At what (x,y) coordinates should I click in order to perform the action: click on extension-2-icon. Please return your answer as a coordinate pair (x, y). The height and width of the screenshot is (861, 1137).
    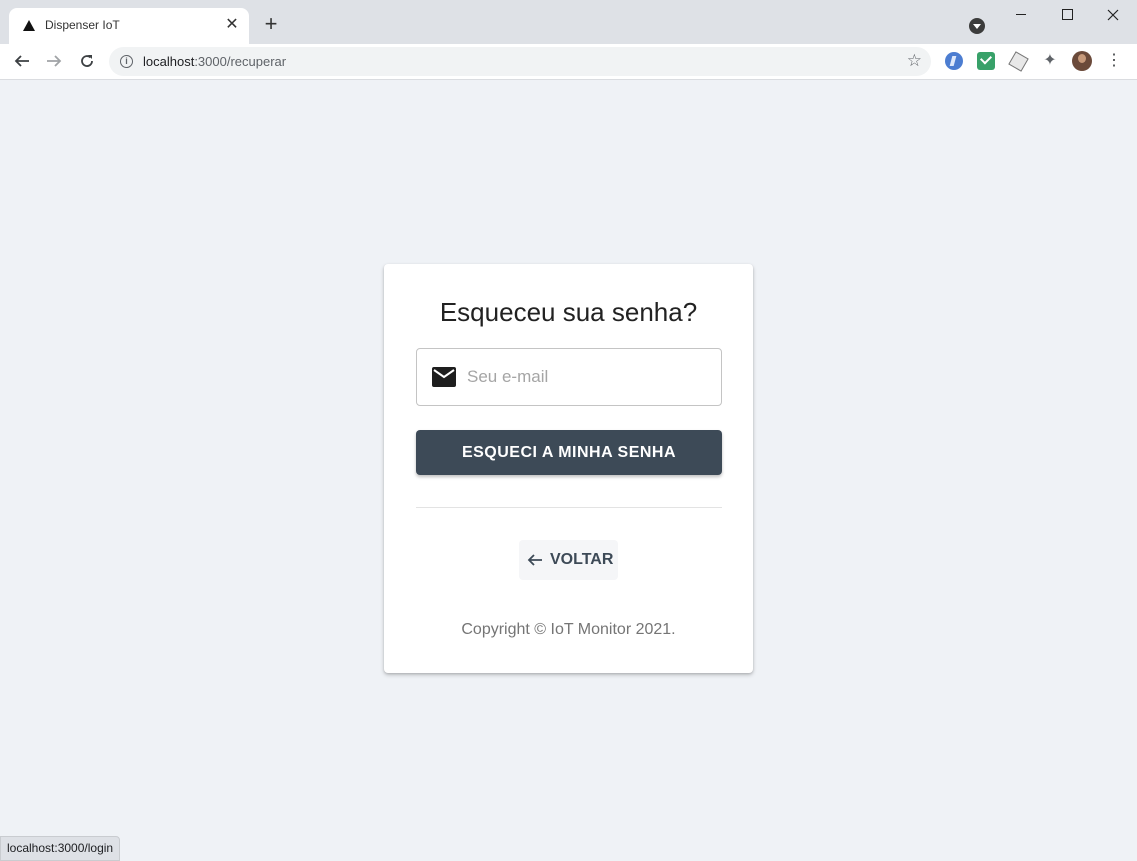
    Looking at the image, I should click on (986, 61).